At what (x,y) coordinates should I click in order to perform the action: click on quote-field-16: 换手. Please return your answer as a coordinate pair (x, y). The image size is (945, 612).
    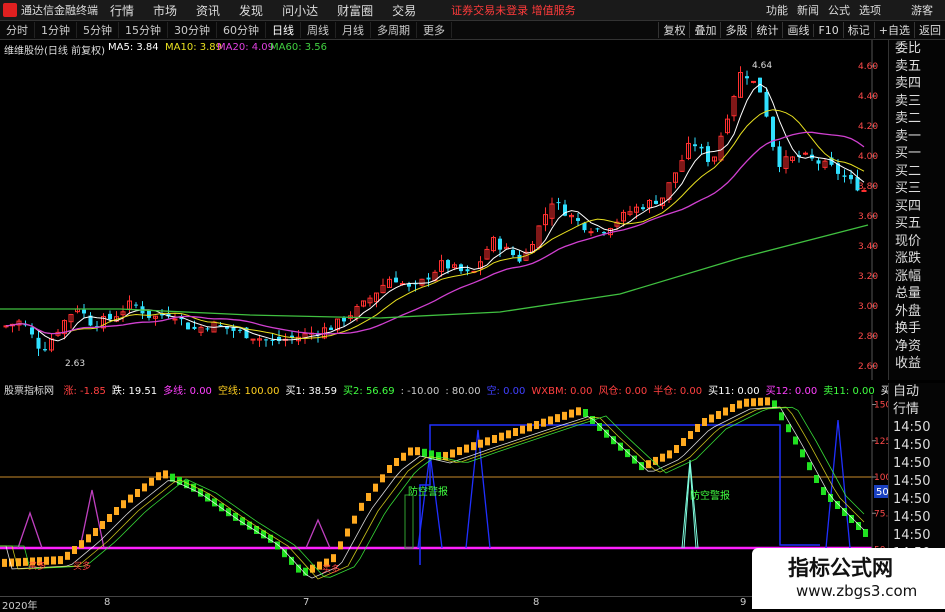
    Looking at the image, I should click on (908, 328).